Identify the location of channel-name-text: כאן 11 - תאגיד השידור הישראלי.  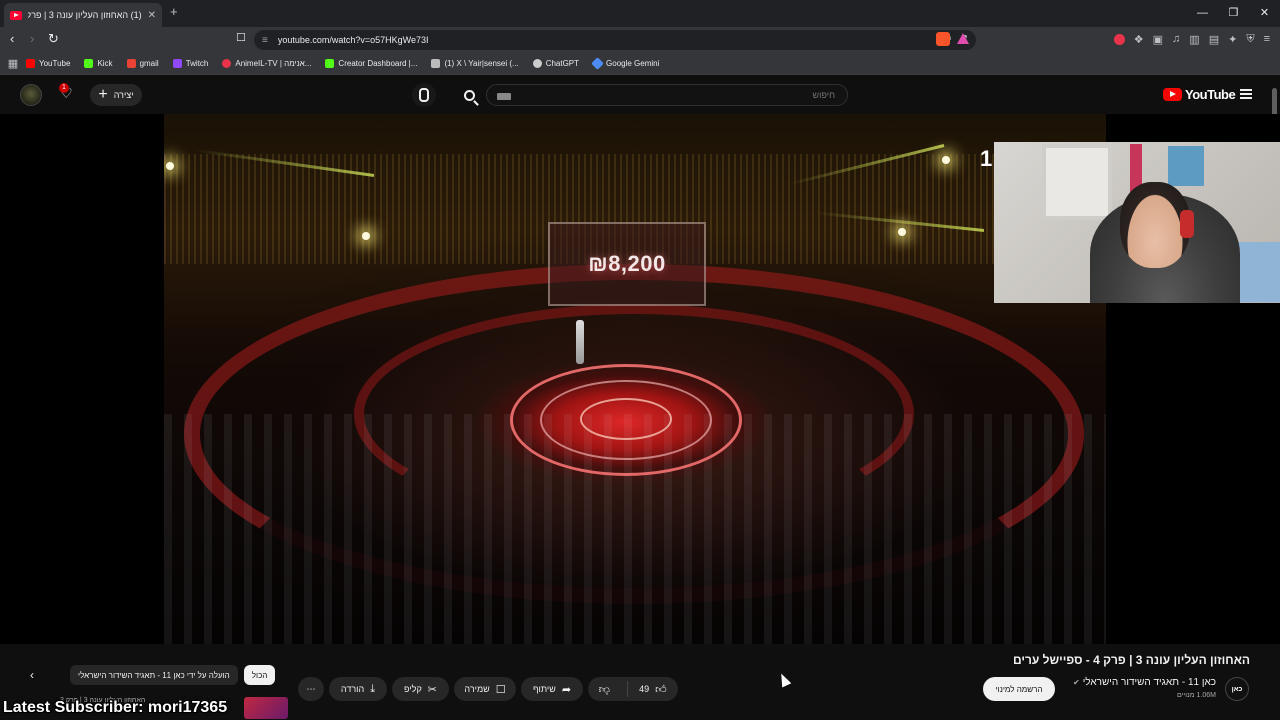
(1149, 682).